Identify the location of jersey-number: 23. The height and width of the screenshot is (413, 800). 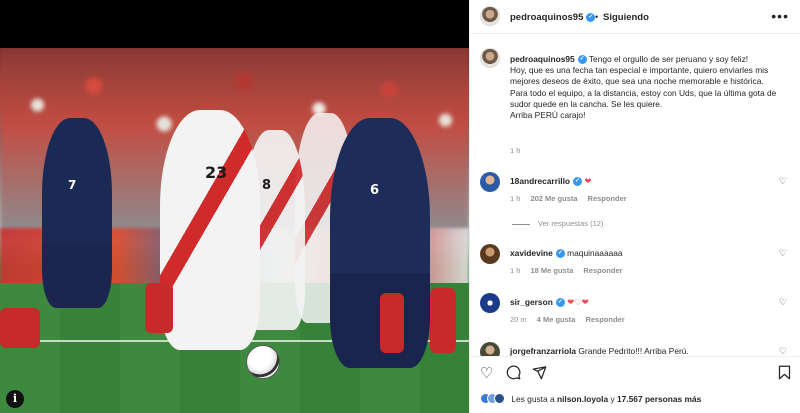
(216, 172).